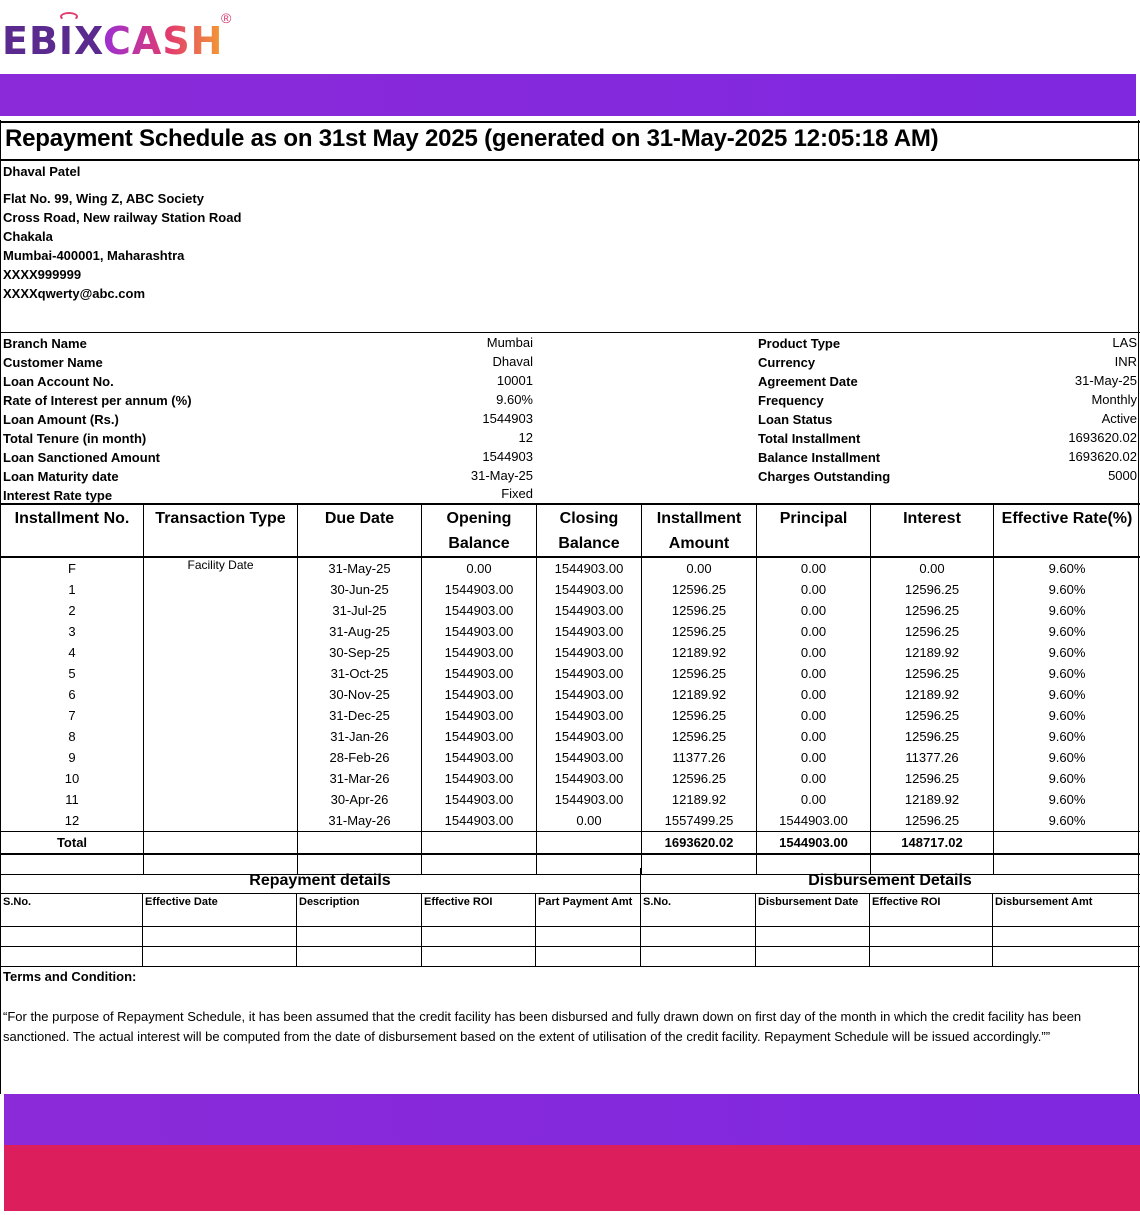 The image size is (1140, 1215). Describe the element at coordinates (699, 757) in the screenshot. I see `table-cell: 11377.26` at that location.